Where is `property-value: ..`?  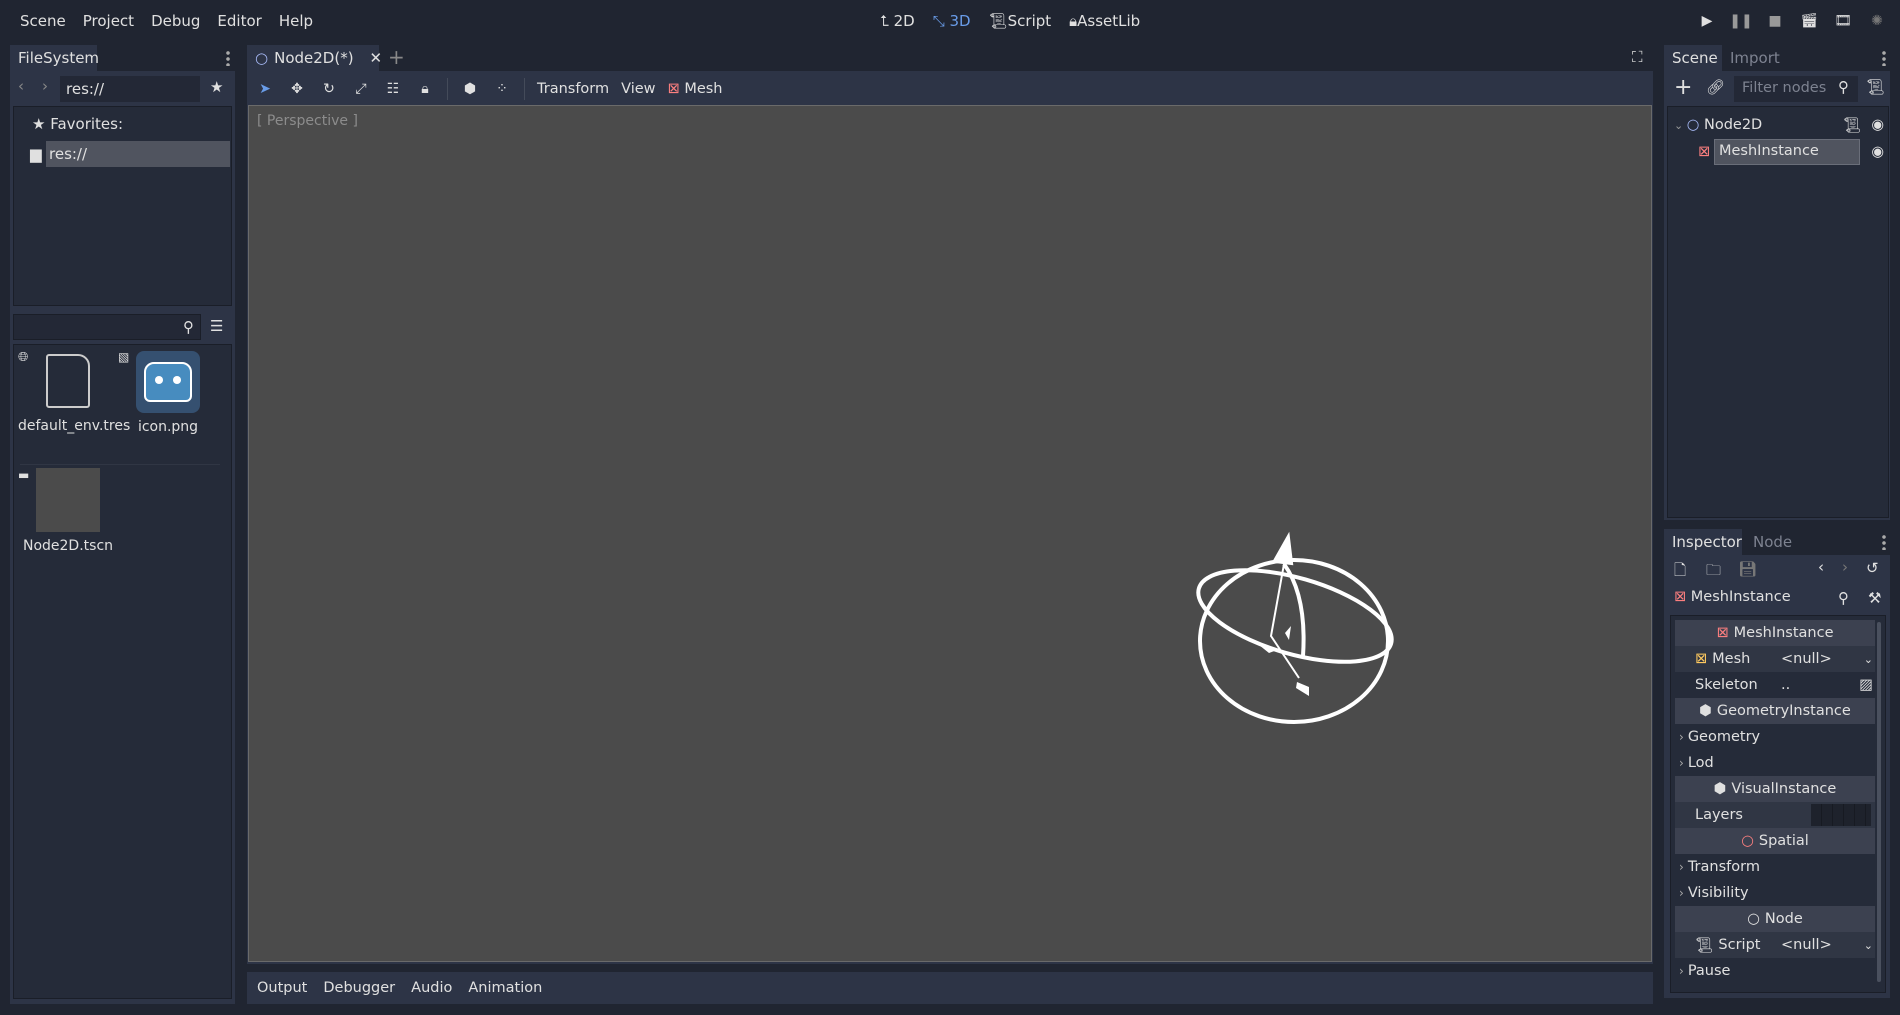 property-value: .. is located at coordinates (1785, 685).